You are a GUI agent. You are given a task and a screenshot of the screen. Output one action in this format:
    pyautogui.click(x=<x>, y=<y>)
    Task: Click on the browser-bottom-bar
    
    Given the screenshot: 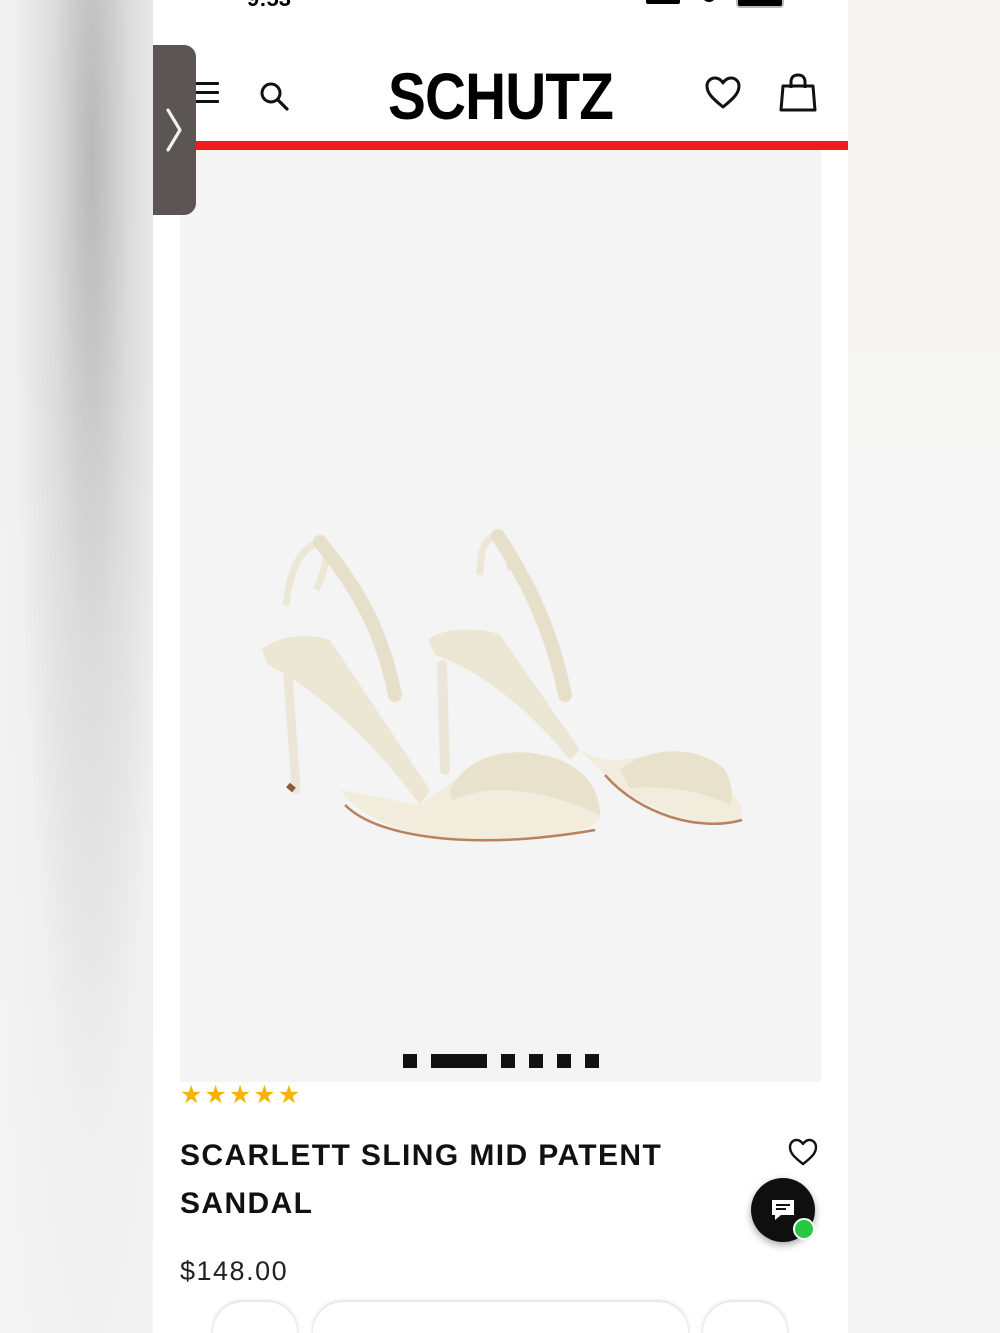 What is the action you would take?
    pyautogui.click(x=500, y=1316)
    